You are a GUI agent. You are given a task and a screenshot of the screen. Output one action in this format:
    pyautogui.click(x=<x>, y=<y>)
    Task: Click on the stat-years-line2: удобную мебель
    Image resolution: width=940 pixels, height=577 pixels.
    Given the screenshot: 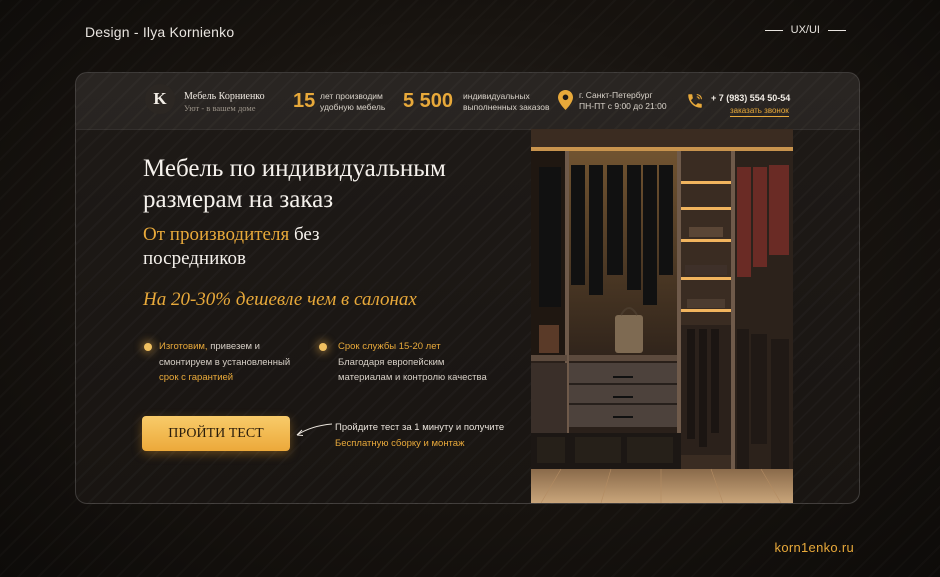 What is the action you would take?
    pyautogui.click(x=353, y=106)
    